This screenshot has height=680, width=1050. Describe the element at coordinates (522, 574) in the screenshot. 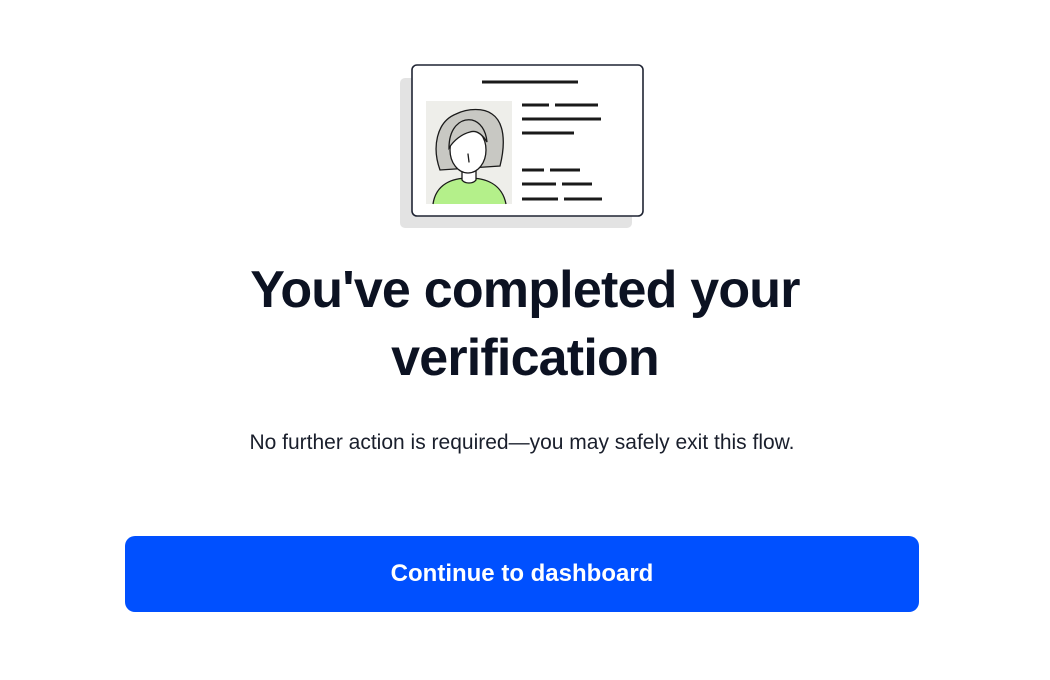

I see `continue-to-dashboard-button: Continue to dashboard` at that location.